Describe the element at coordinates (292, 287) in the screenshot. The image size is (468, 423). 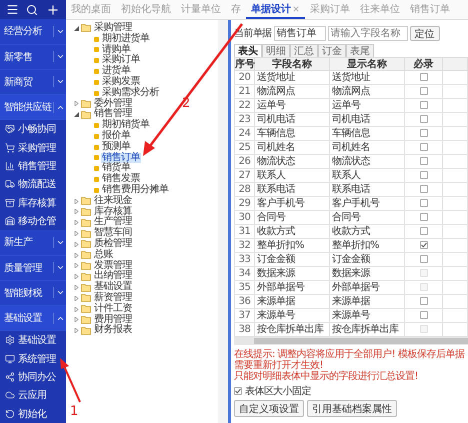
I see `table-cell: 外部单据号` at that location.